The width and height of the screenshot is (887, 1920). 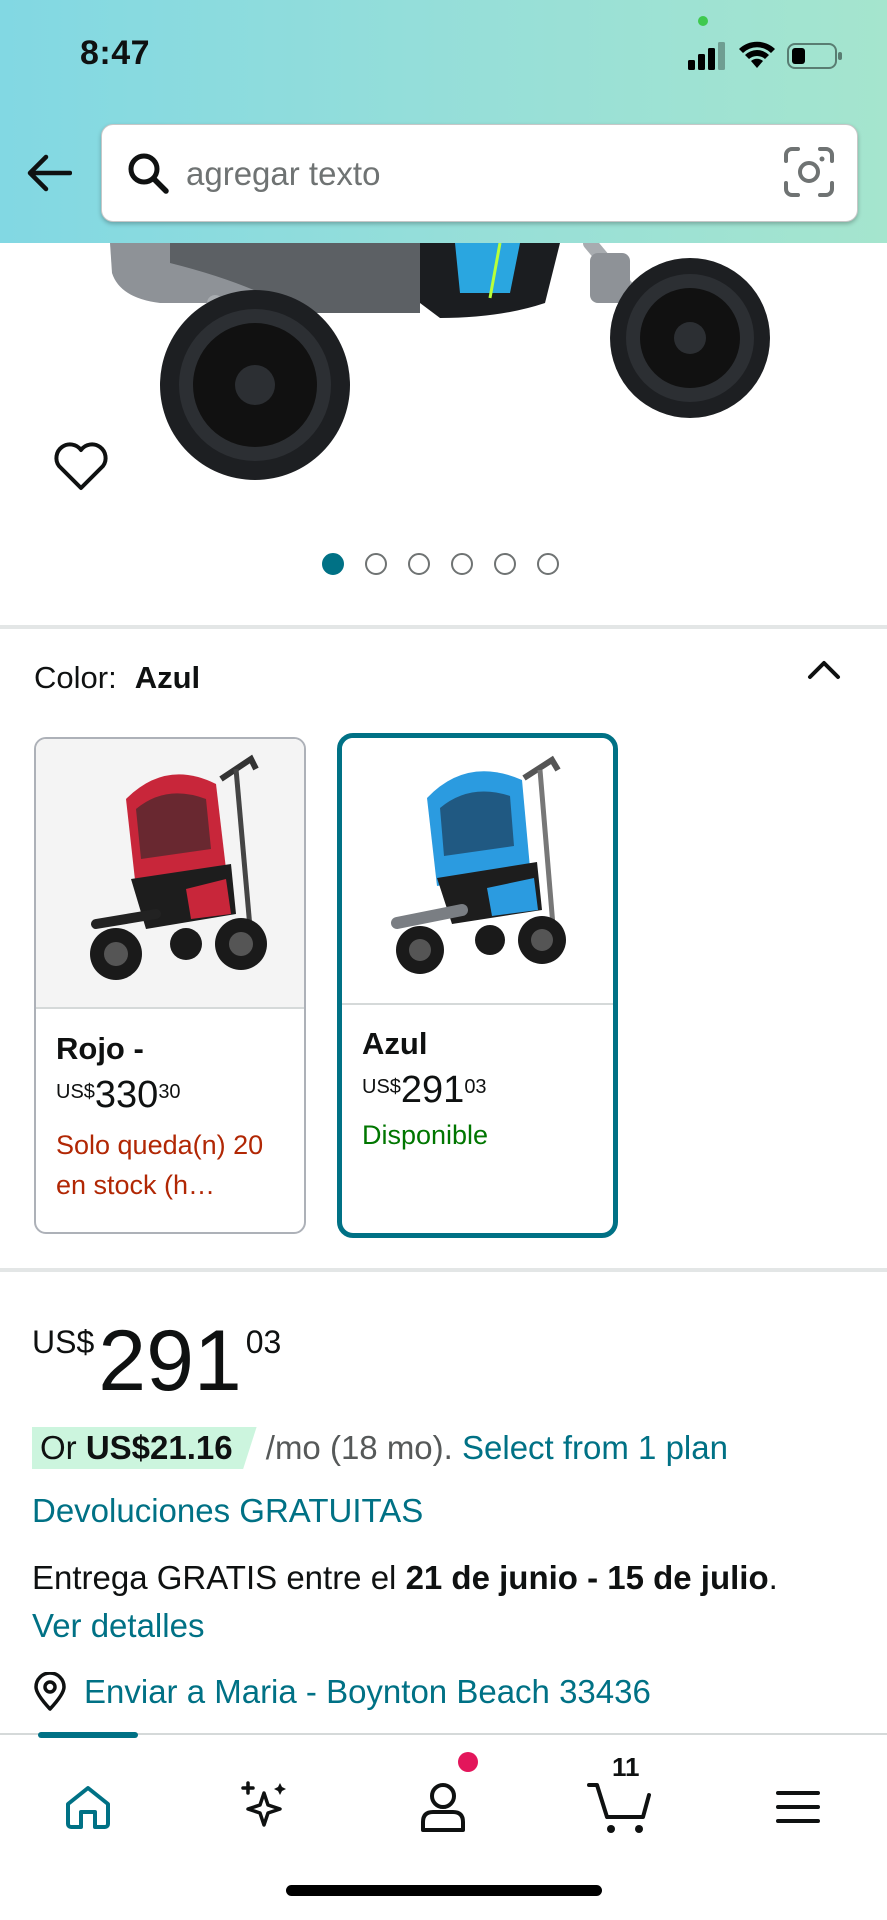 I want to click on delivery-prefix: Entrega GRATIS entre el, so click(x=219, y=1577).